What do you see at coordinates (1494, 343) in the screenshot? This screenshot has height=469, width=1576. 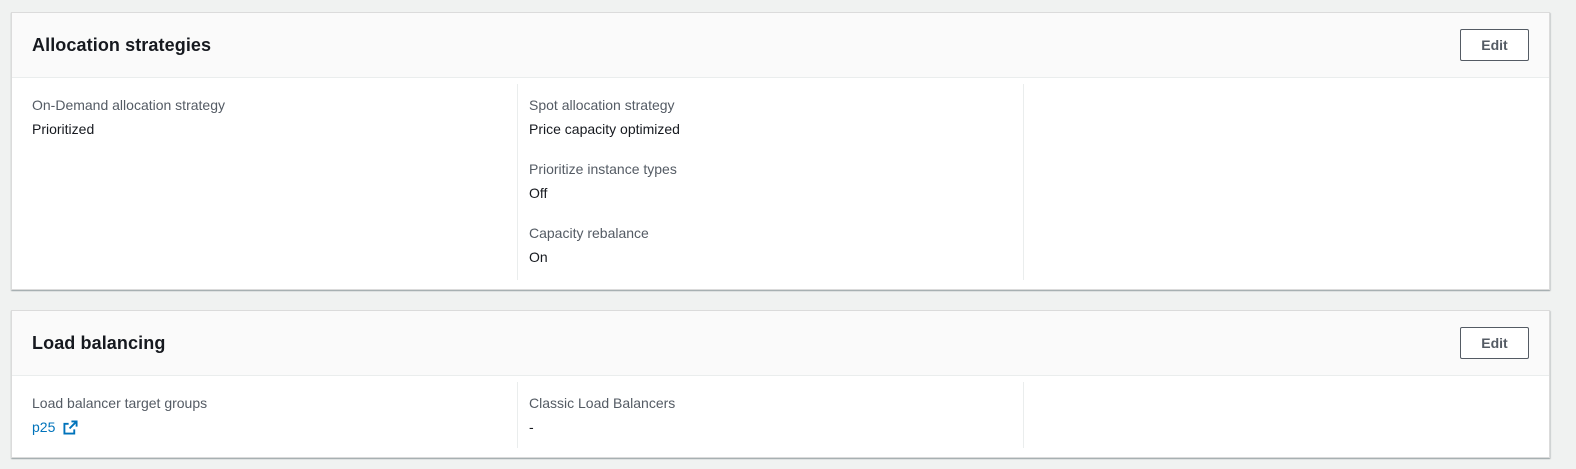 I see `edit-load-balancing-button: Edit` at bounding box center [1494, 343].